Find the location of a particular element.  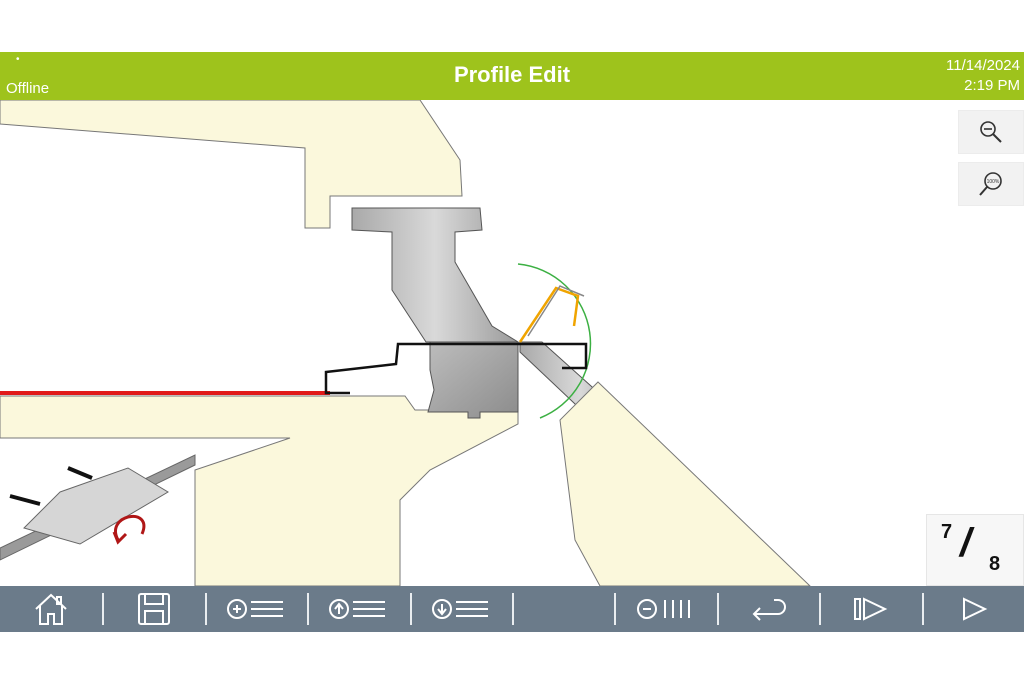

right-frame is located at coordinates (685, 483).